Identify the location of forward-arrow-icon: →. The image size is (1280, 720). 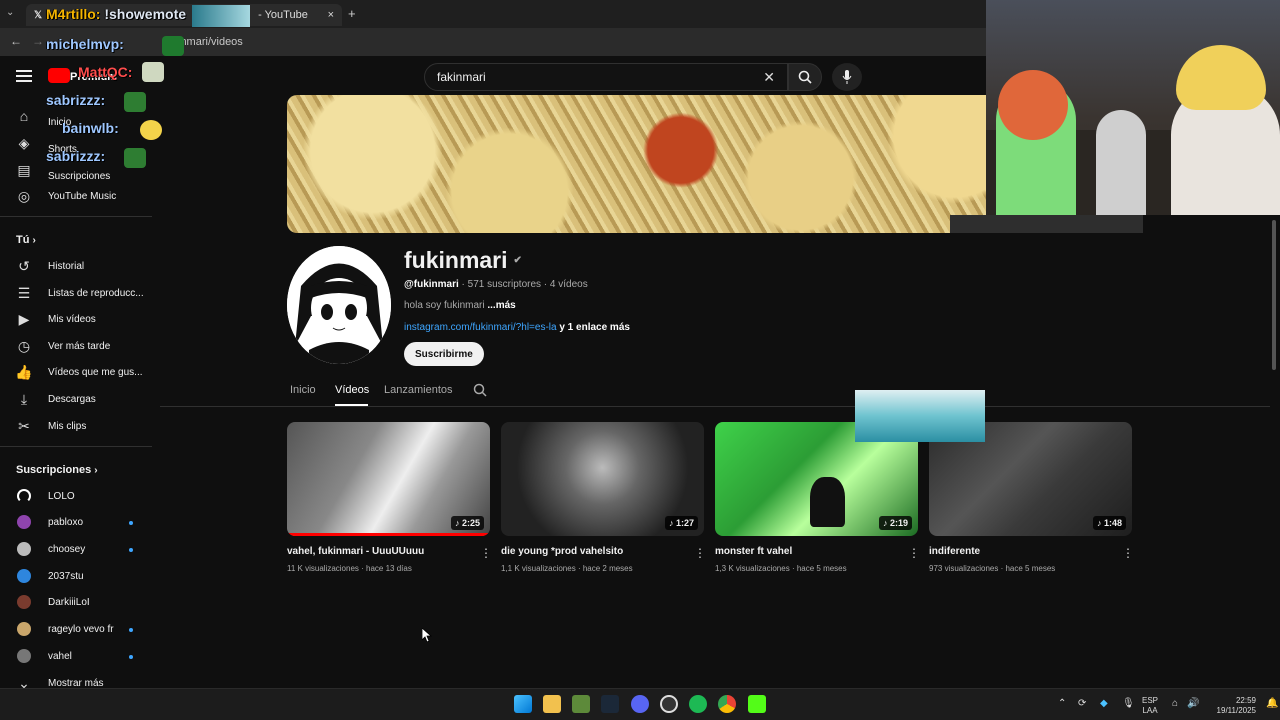
(38, 41).